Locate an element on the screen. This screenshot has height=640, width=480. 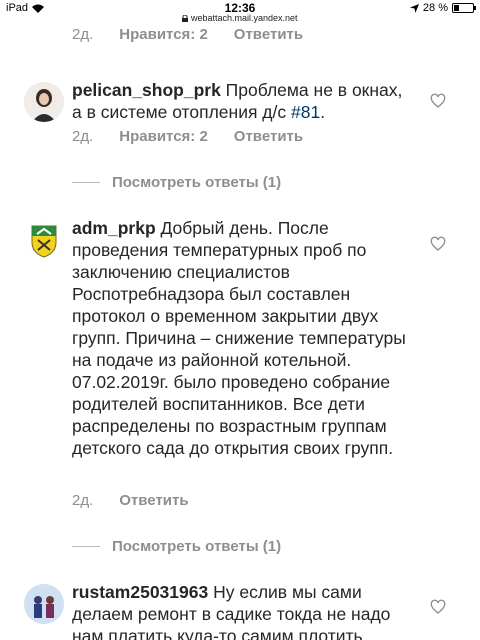
coat-of-arms-icon is located at coordinates (44, 240).